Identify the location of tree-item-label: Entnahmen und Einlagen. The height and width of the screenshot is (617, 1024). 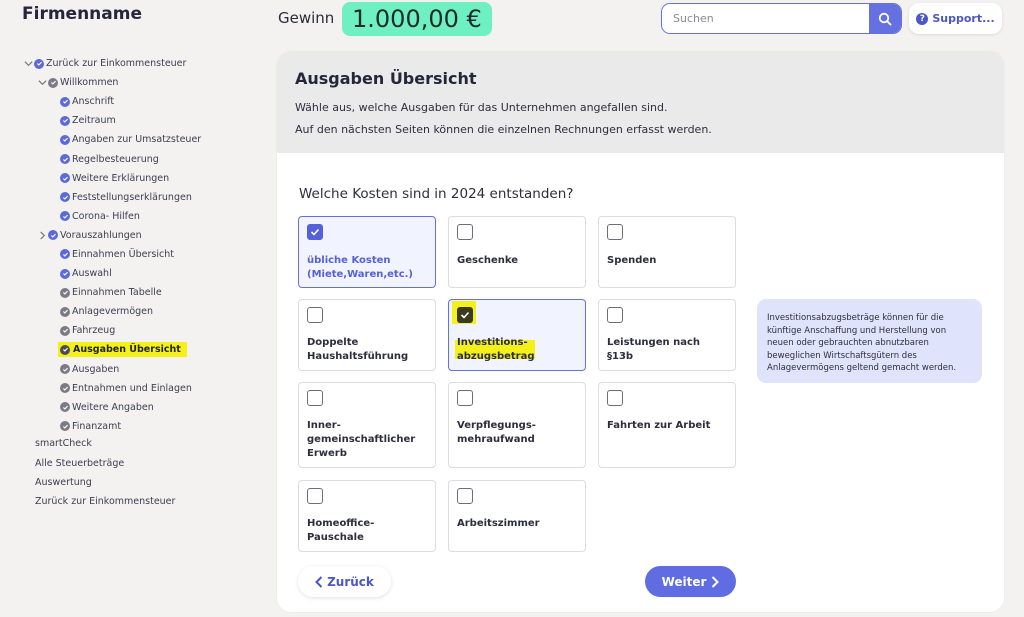
(132, 388).